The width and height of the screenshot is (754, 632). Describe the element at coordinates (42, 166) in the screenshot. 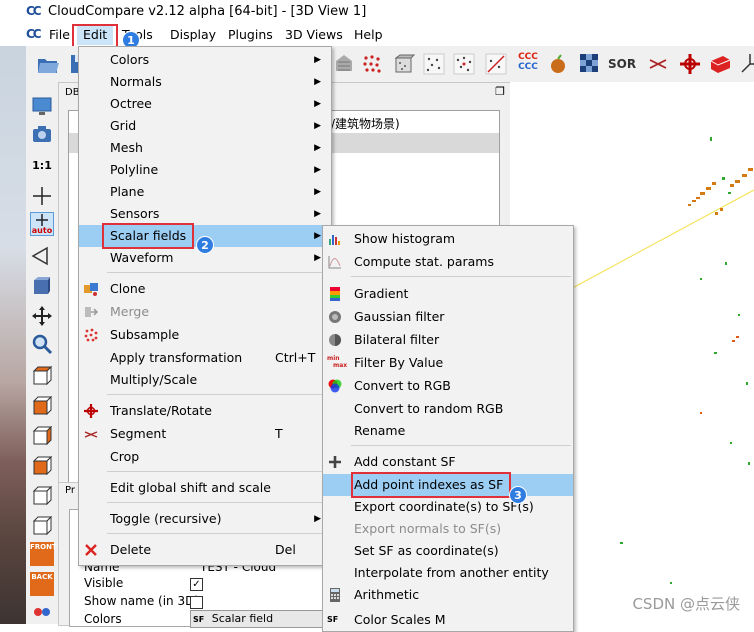

I see `zoom-1-to-1-button: 1:1` at that location.